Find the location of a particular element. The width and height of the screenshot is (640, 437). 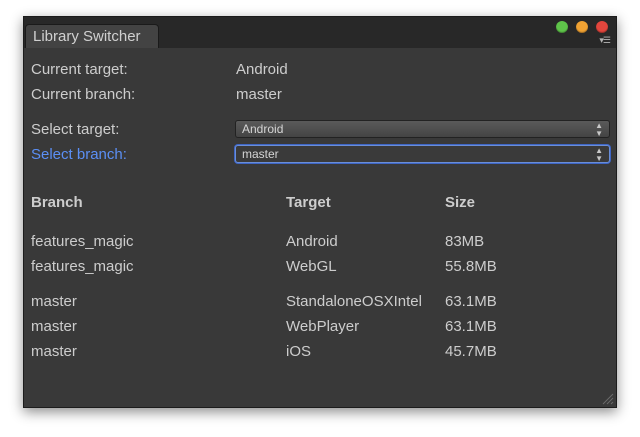

minimize-button is located at coordinates (582, 27).